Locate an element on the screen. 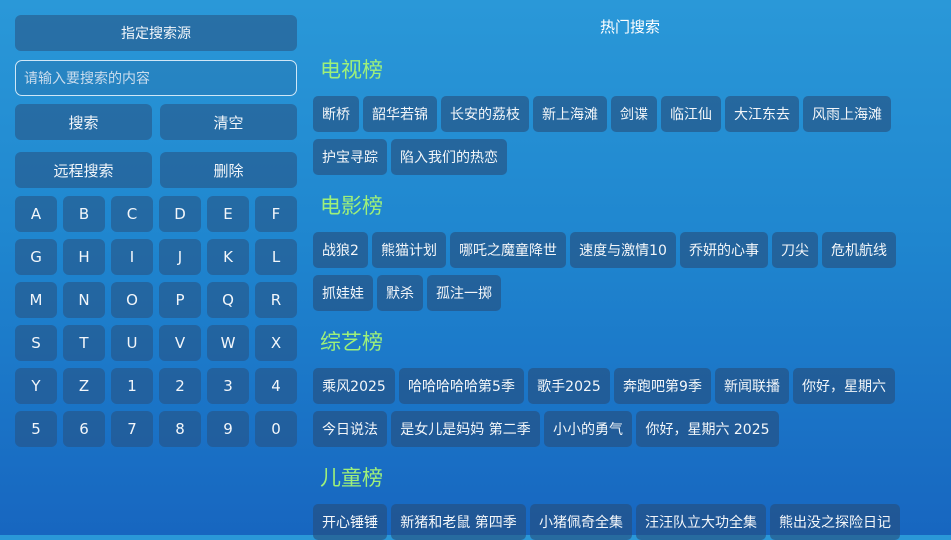 This screenshot has height=540, width=951. key-s: S is located at coordinates (36, 343).